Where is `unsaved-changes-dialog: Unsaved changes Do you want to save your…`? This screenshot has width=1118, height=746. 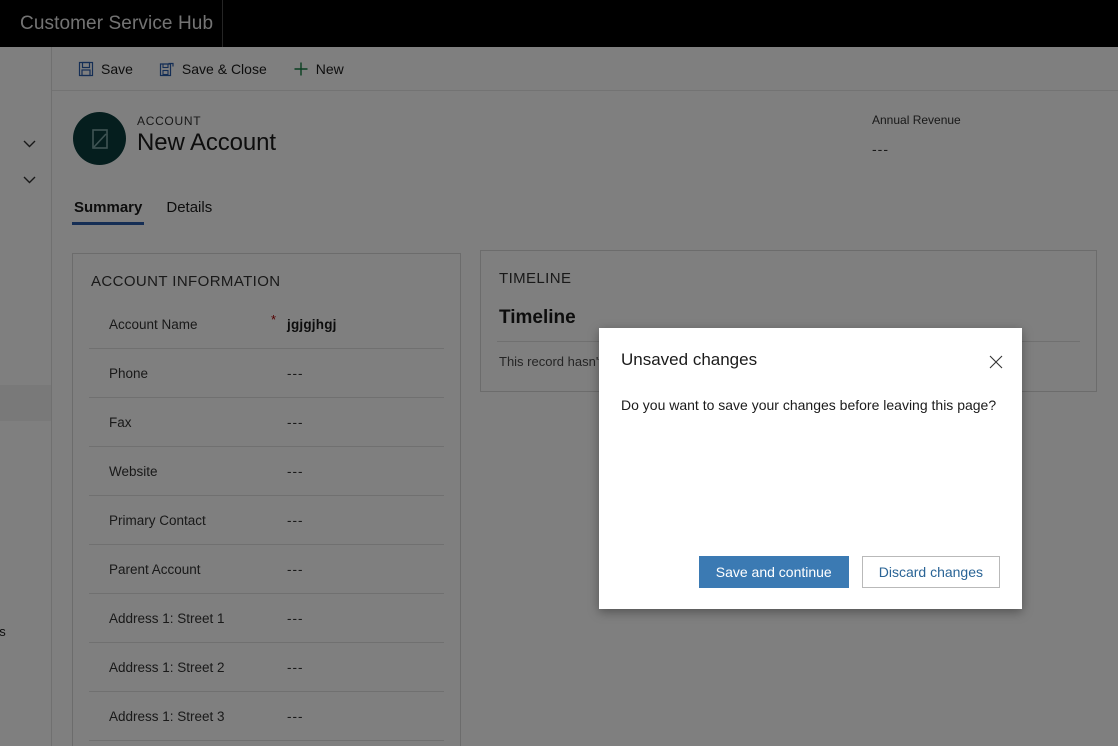
unsaved-changes-dialog: Unsaved changes Do you want to save your… is located at coordinates (810, 468).